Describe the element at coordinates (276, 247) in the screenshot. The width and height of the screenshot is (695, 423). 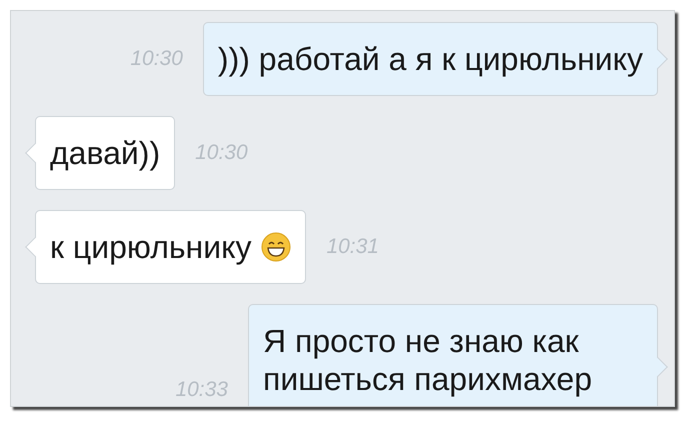
I see `smiley-icon` at that location.